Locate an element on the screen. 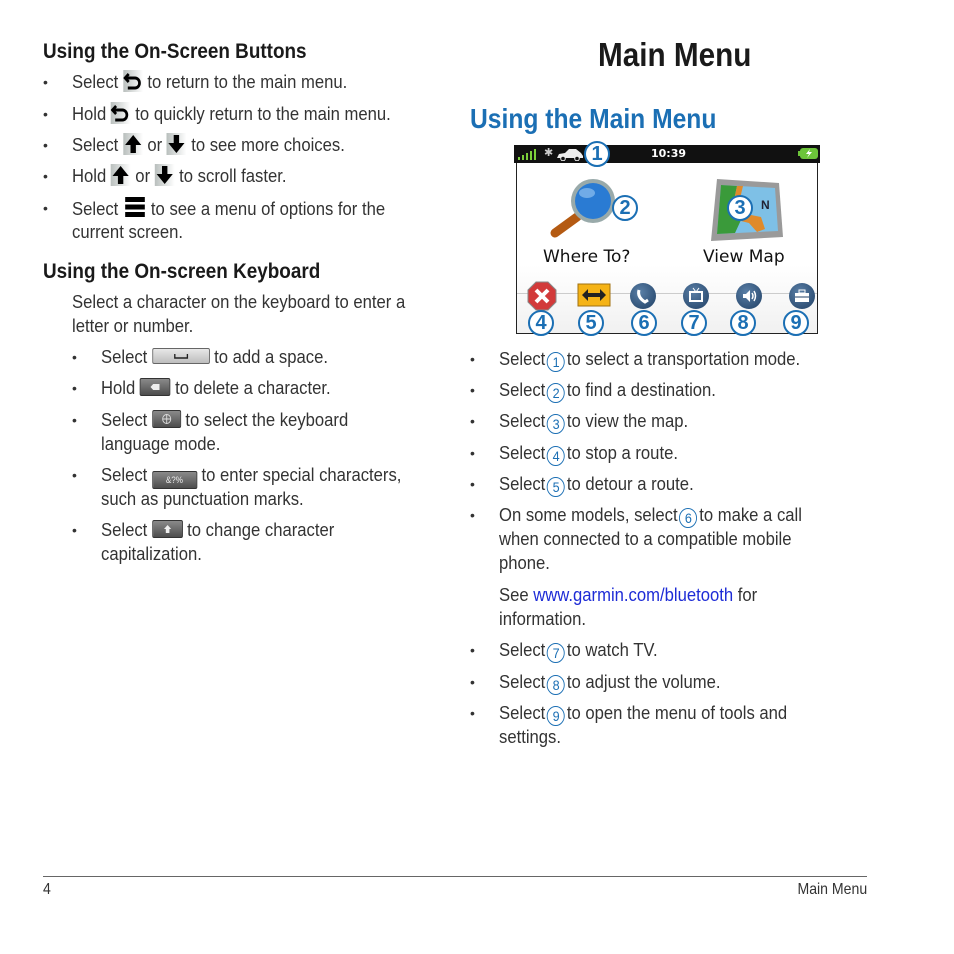 The height and width of the screenshot is (954, 954). list-item: Select or to see more choices. is located at coordinates (208, 145).